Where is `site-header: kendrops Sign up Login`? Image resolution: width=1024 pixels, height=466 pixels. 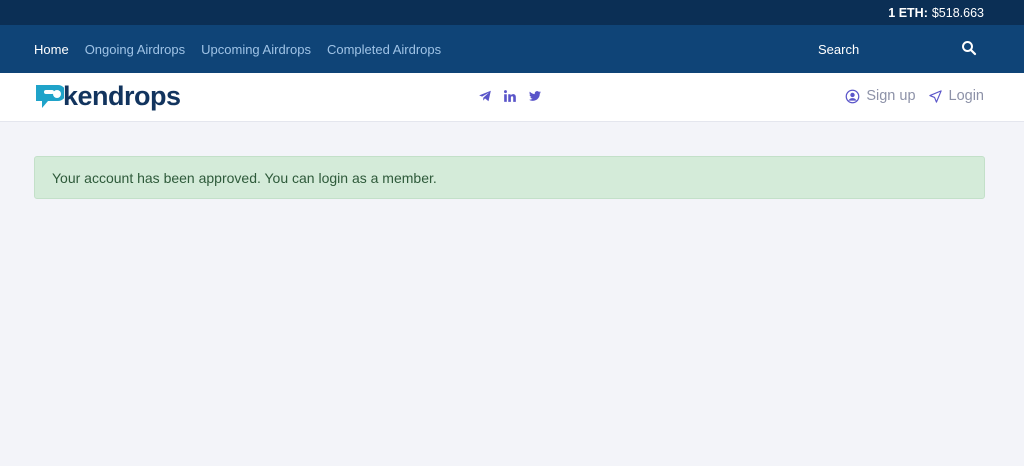 site-header: kendrops Sign up Login is located at coordinates (512, 97).